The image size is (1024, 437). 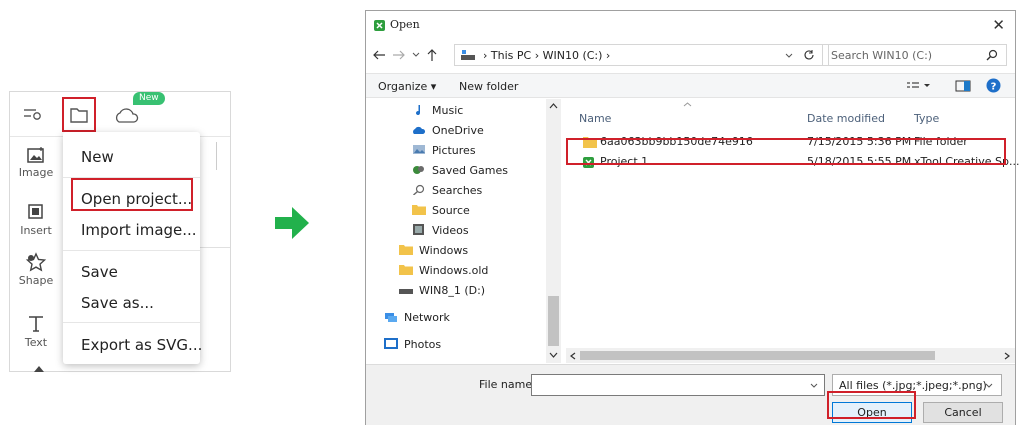 What do you see at coordinates (391, 343) in the screenshot?
I see `photos-icon` at bounding box center [391, 343].